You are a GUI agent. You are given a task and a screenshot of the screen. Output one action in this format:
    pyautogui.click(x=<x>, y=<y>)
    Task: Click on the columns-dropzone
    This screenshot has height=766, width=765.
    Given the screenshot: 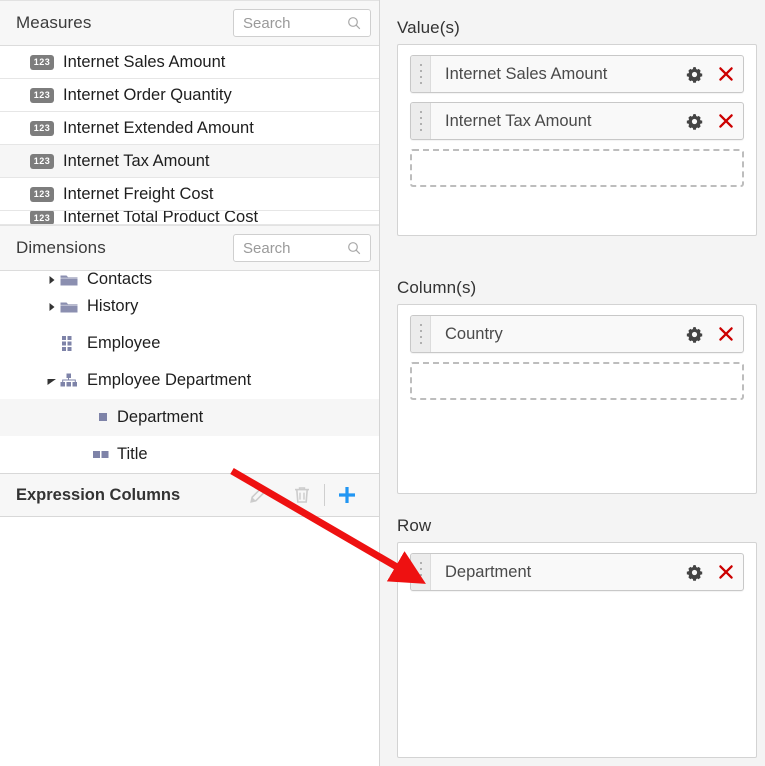 What is the action you would take?
    pyautogui.click(x=577, y=381)
    